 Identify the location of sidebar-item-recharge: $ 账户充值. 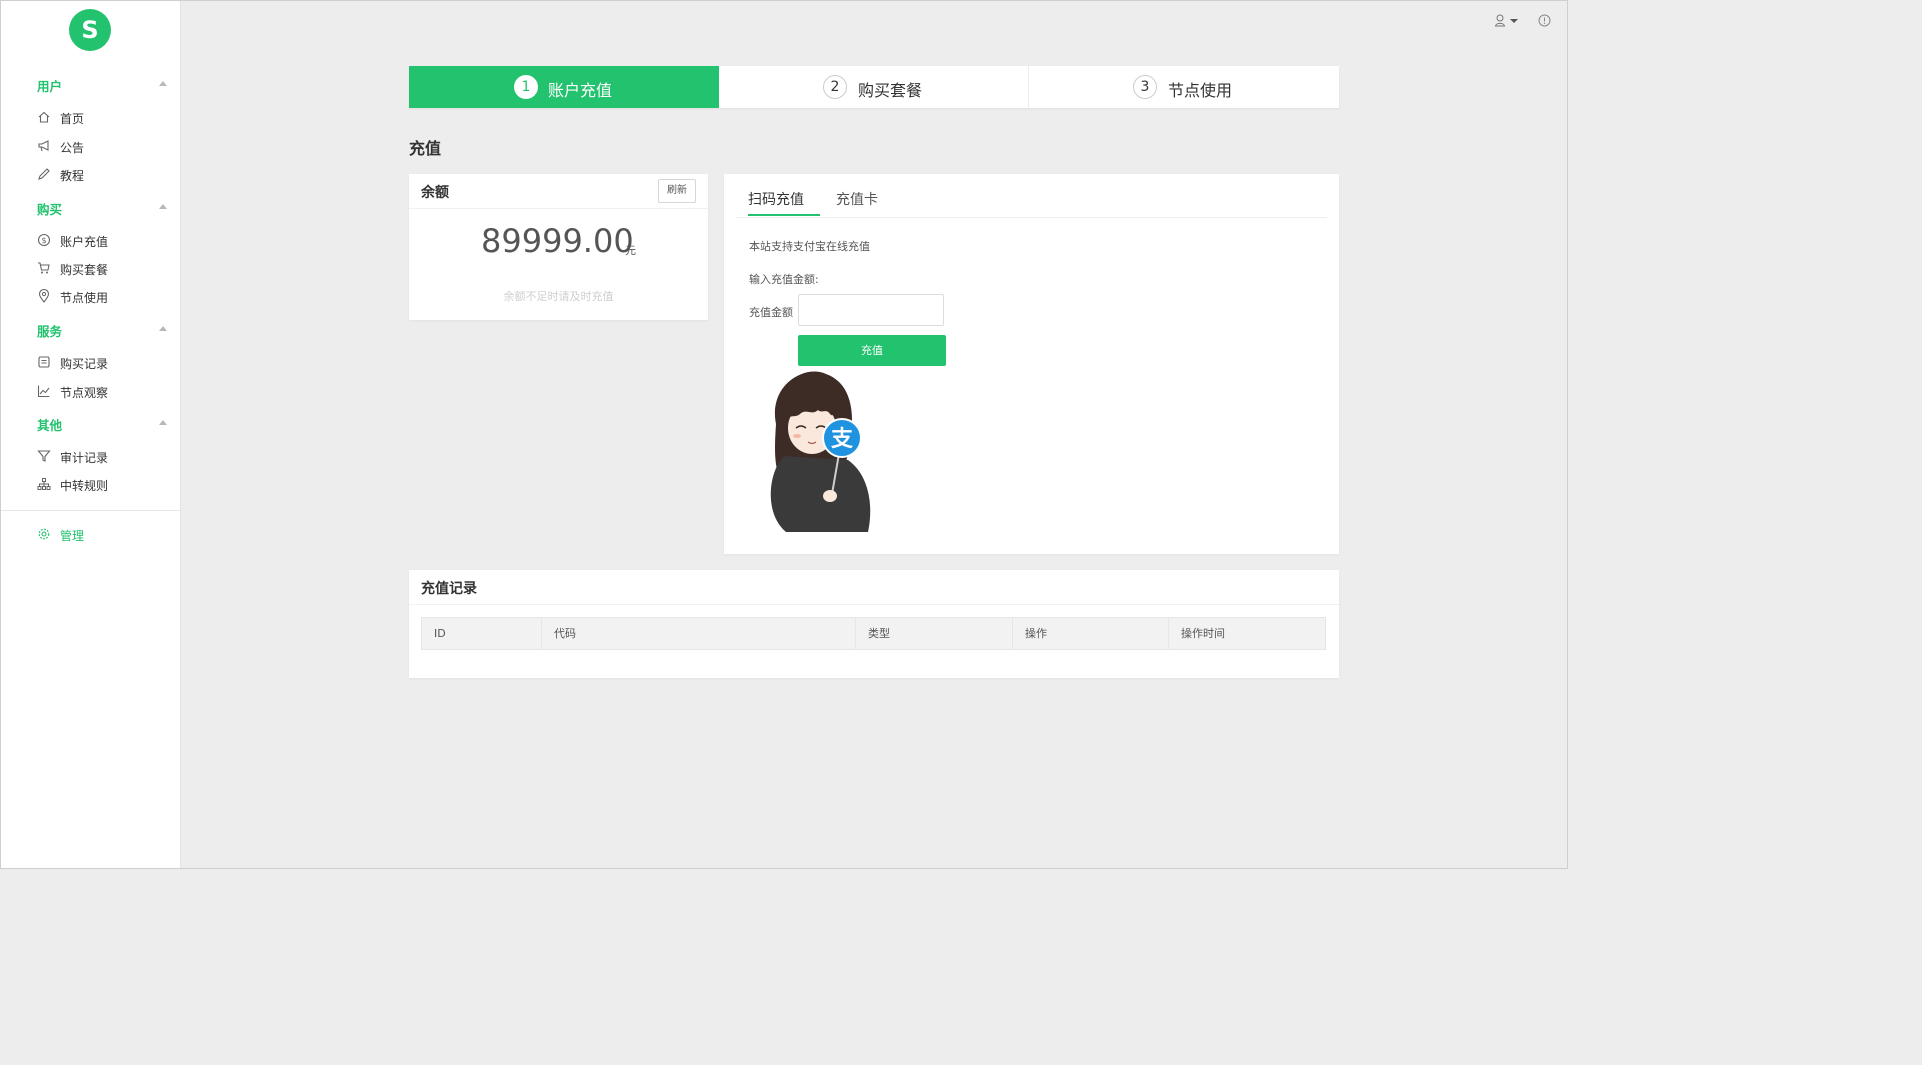
(102, 241).